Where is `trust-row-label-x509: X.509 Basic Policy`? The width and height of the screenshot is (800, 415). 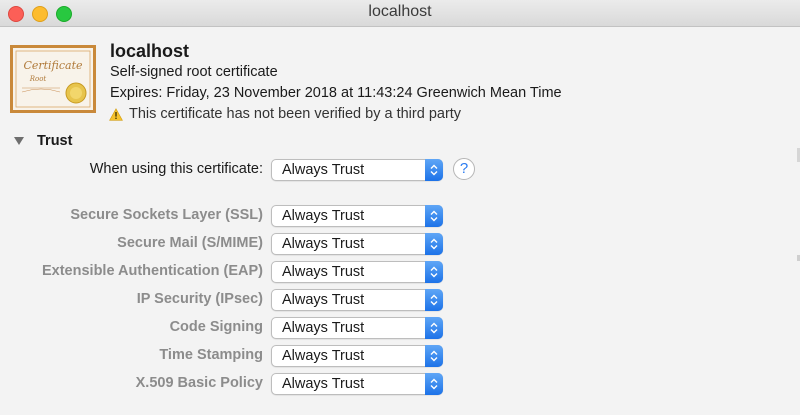
trust-row-label-x509: X.509 Basic Policy is located at coordinates (199, 383).